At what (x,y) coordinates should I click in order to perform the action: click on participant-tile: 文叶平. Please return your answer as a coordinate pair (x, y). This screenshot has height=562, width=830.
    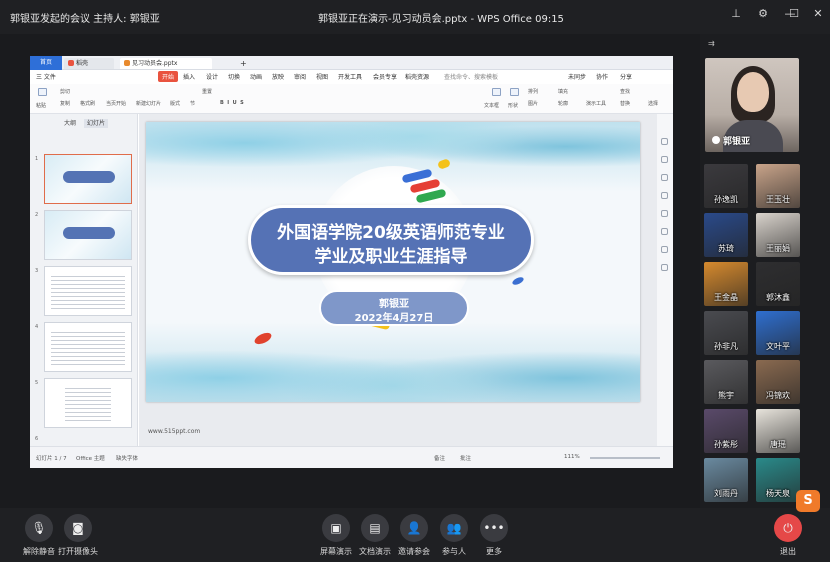
    Looking at the image, I should click on (778, 333).